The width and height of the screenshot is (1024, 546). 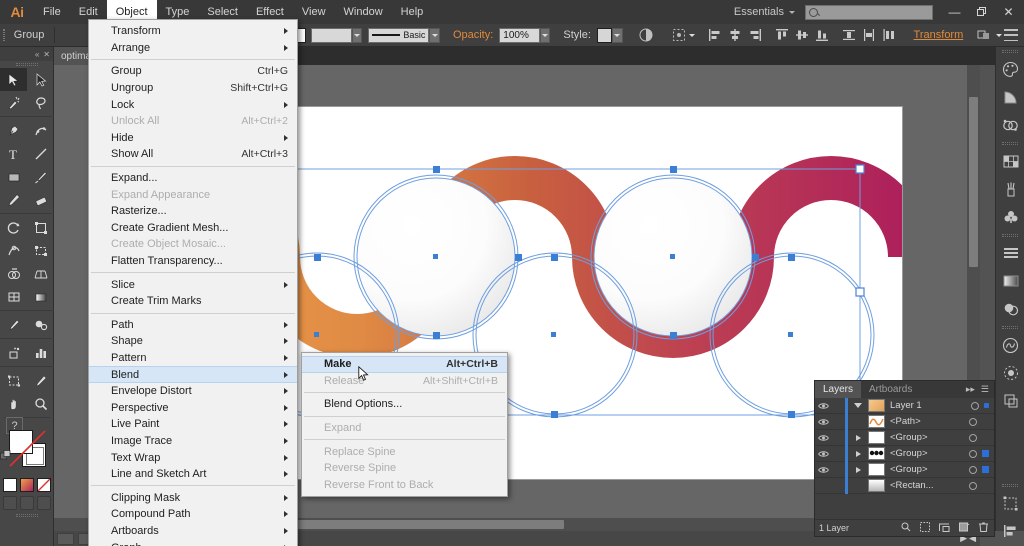 What do you see at coordinates (1011, 35) in the screenshot?
I see `panel-menu-icon` at bounding box center [1011, 35].